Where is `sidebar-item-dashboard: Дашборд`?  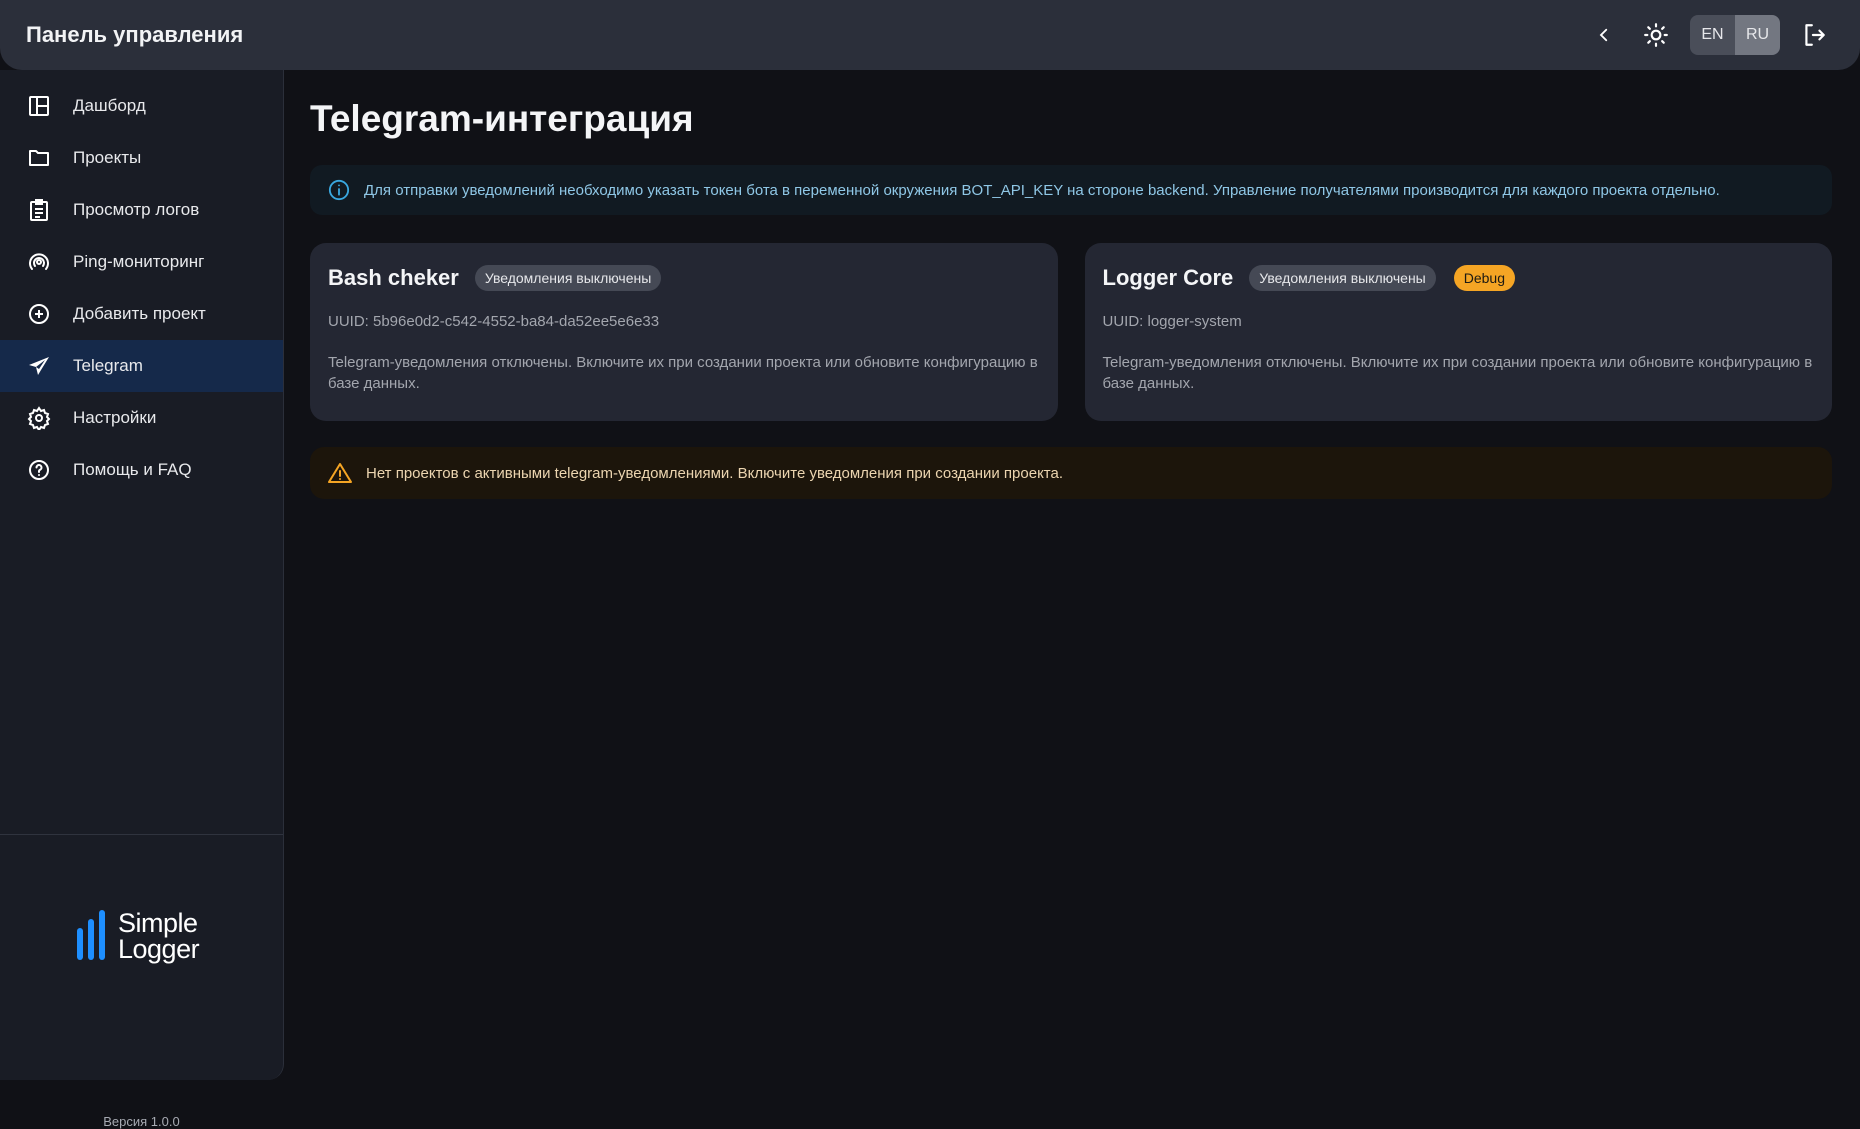 sidebar-item-dashboard: Дашборд is located at coordinates (141, 106).